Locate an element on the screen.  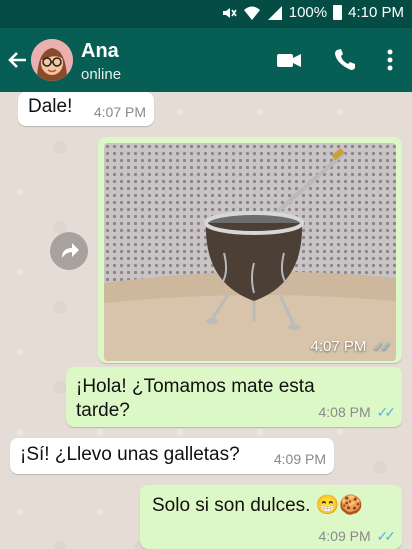
forward-icon is located at coordinates (70, 250).